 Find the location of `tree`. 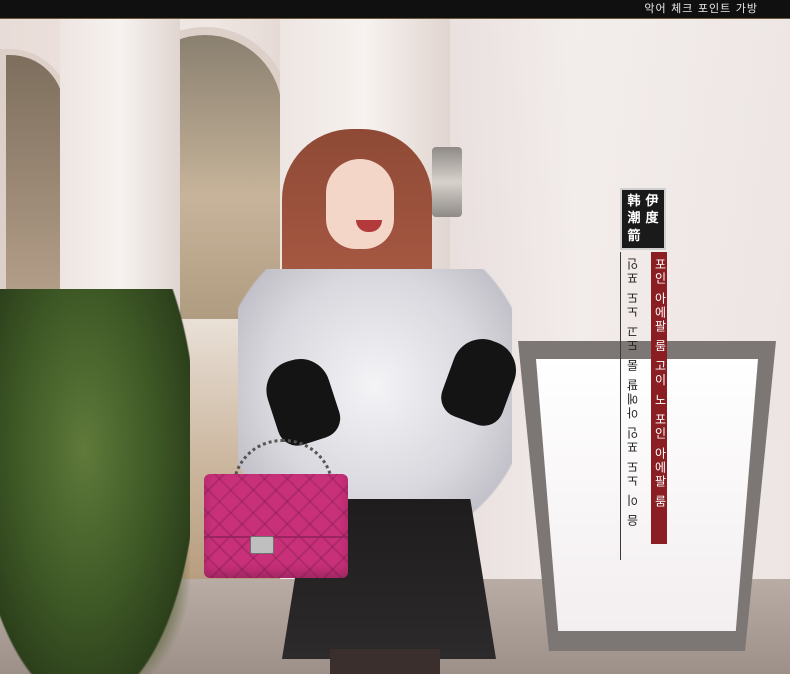

tree is located at coordinates (95, 481).